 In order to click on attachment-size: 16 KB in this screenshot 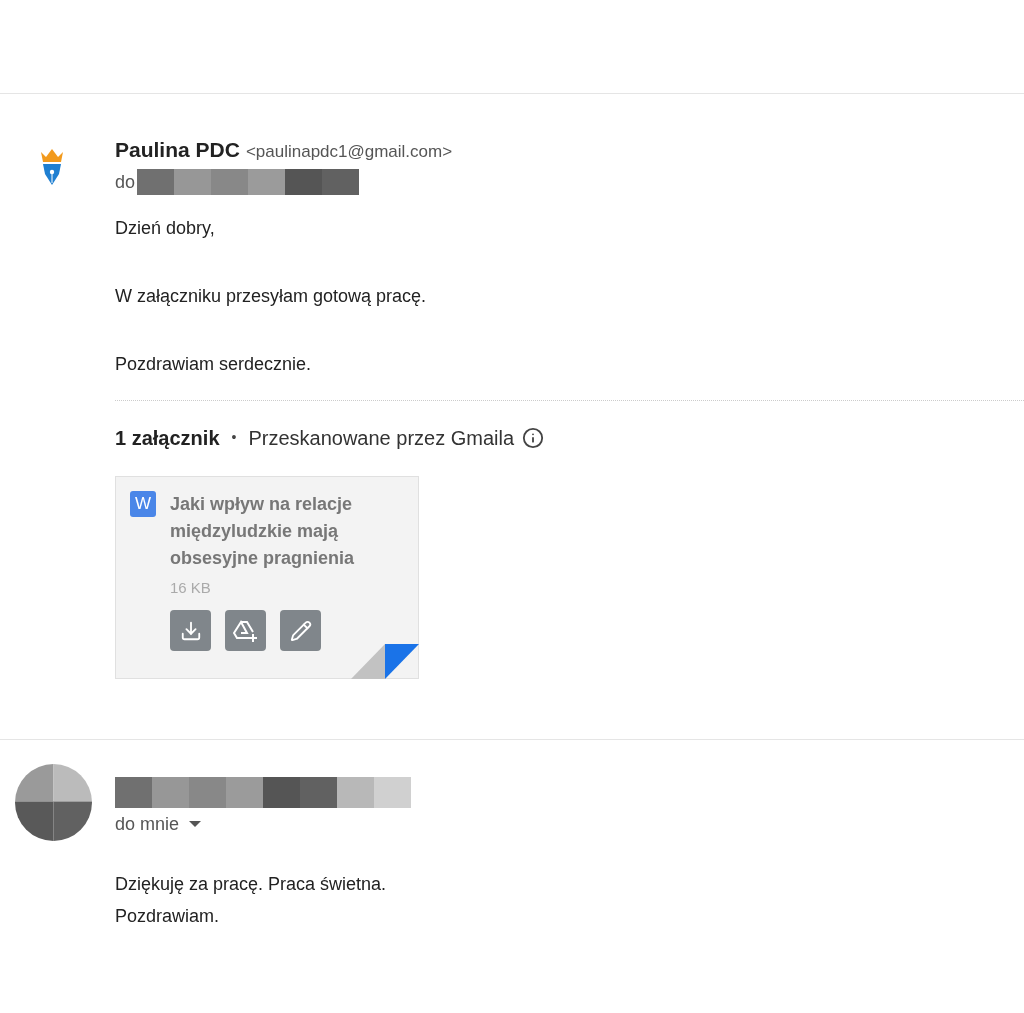, I will do `click(191, 587)`.